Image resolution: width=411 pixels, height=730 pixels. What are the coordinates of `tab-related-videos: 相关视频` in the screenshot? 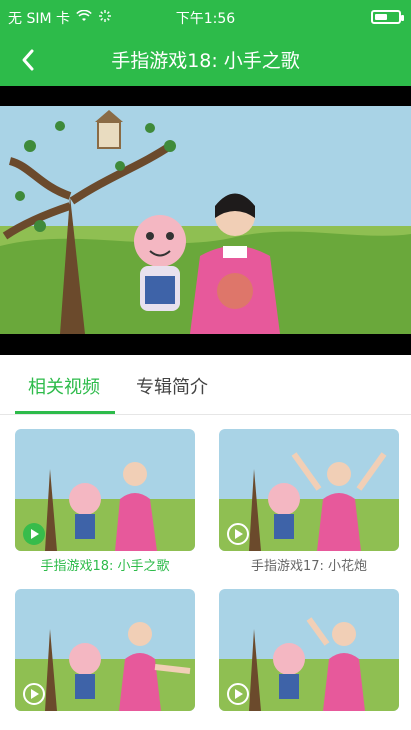 It's located at (64, 386).